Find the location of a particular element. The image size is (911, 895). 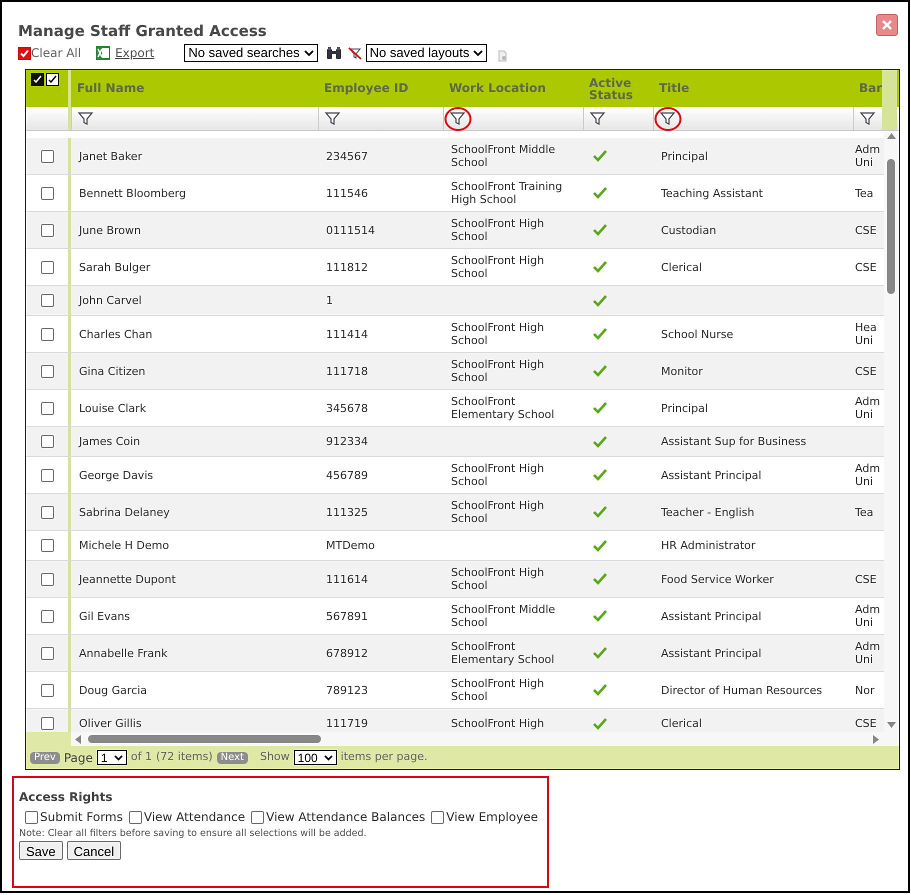

checkbox-label: View Attendance is located at coordinates (195, 817).